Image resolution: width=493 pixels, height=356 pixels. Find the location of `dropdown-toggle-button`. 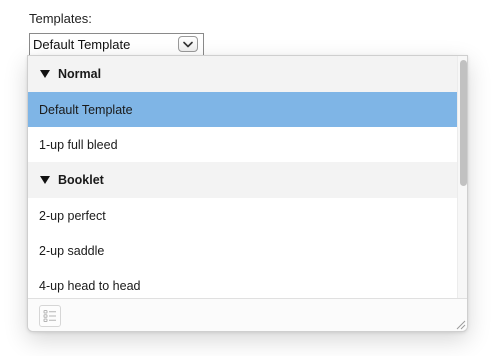

dropdown-toggle-button is located at coordinates (188, 44).